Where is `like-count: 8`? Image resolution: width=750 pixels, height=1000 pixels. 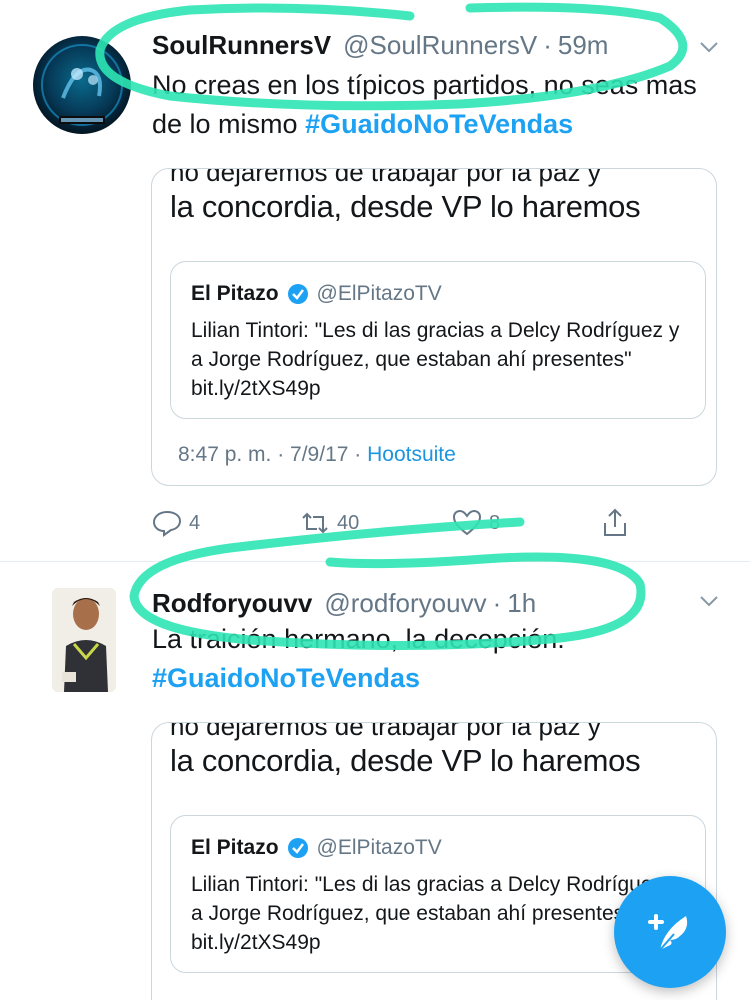 like-count: 8 is located at coordinates (495, 522).